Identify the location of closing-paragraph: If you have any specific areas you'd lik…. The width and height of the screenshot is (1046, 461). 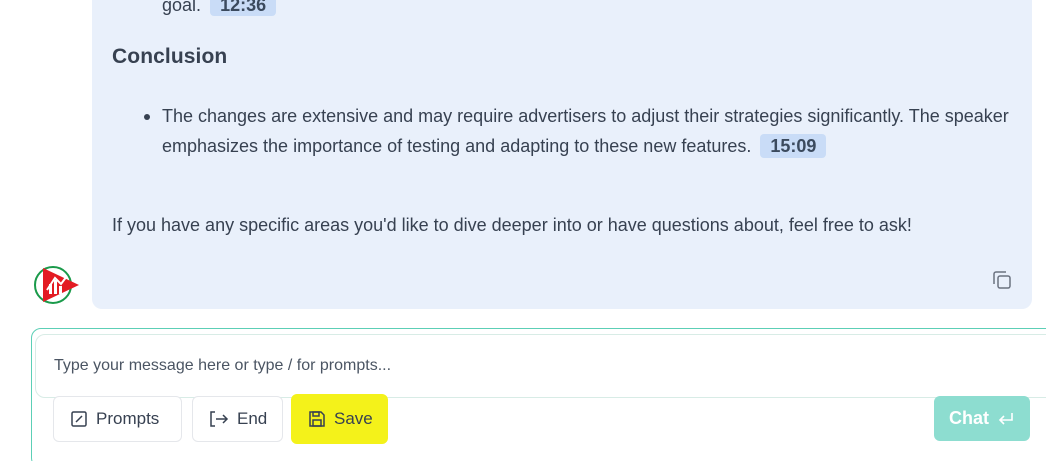
(512, 225).